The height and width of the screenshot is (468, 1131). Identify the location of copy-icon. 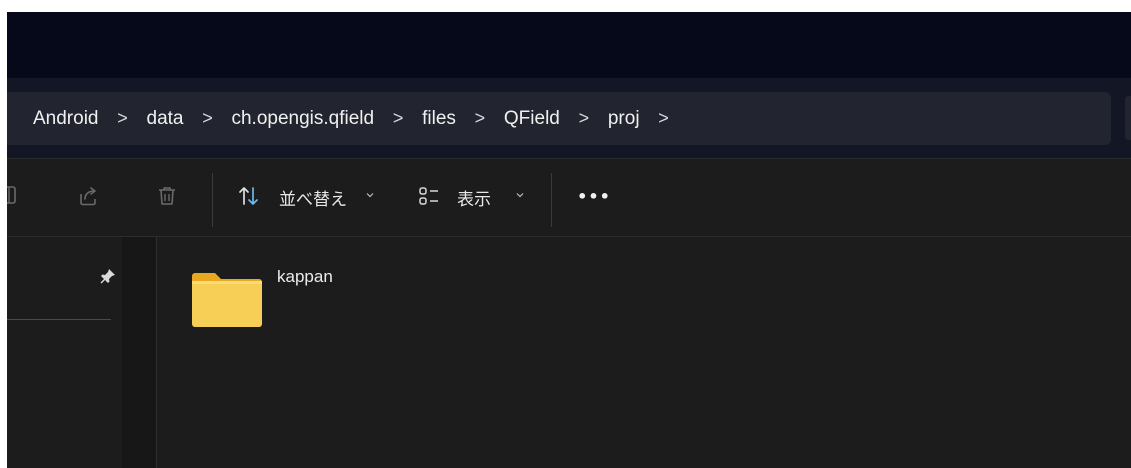
(14, 196).